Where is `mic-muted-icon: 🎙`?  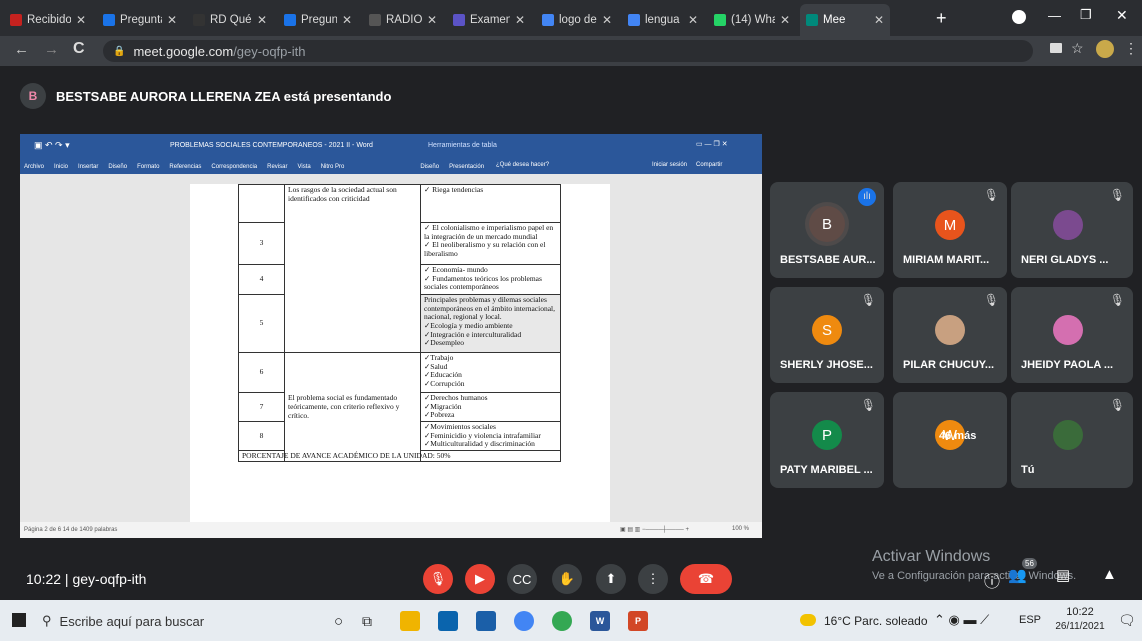 mic-muted-icon: 🎙 is located at coordinates (1117, 195).